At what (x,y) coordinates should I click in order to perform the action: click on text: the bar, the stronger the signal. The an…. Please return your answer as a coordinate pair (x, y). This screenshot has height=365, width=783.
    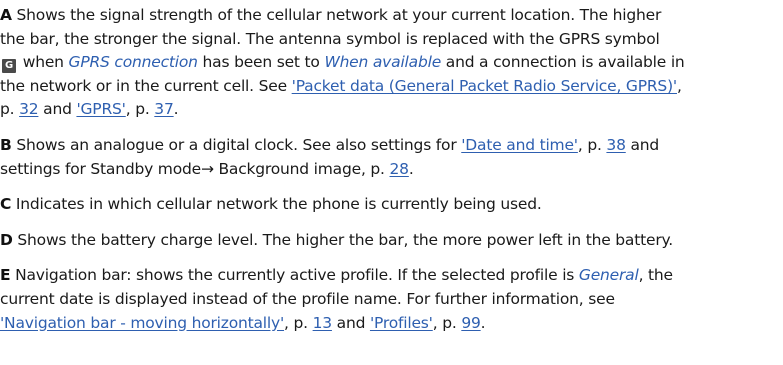
    Looking at the image, I should click on (330, 38).